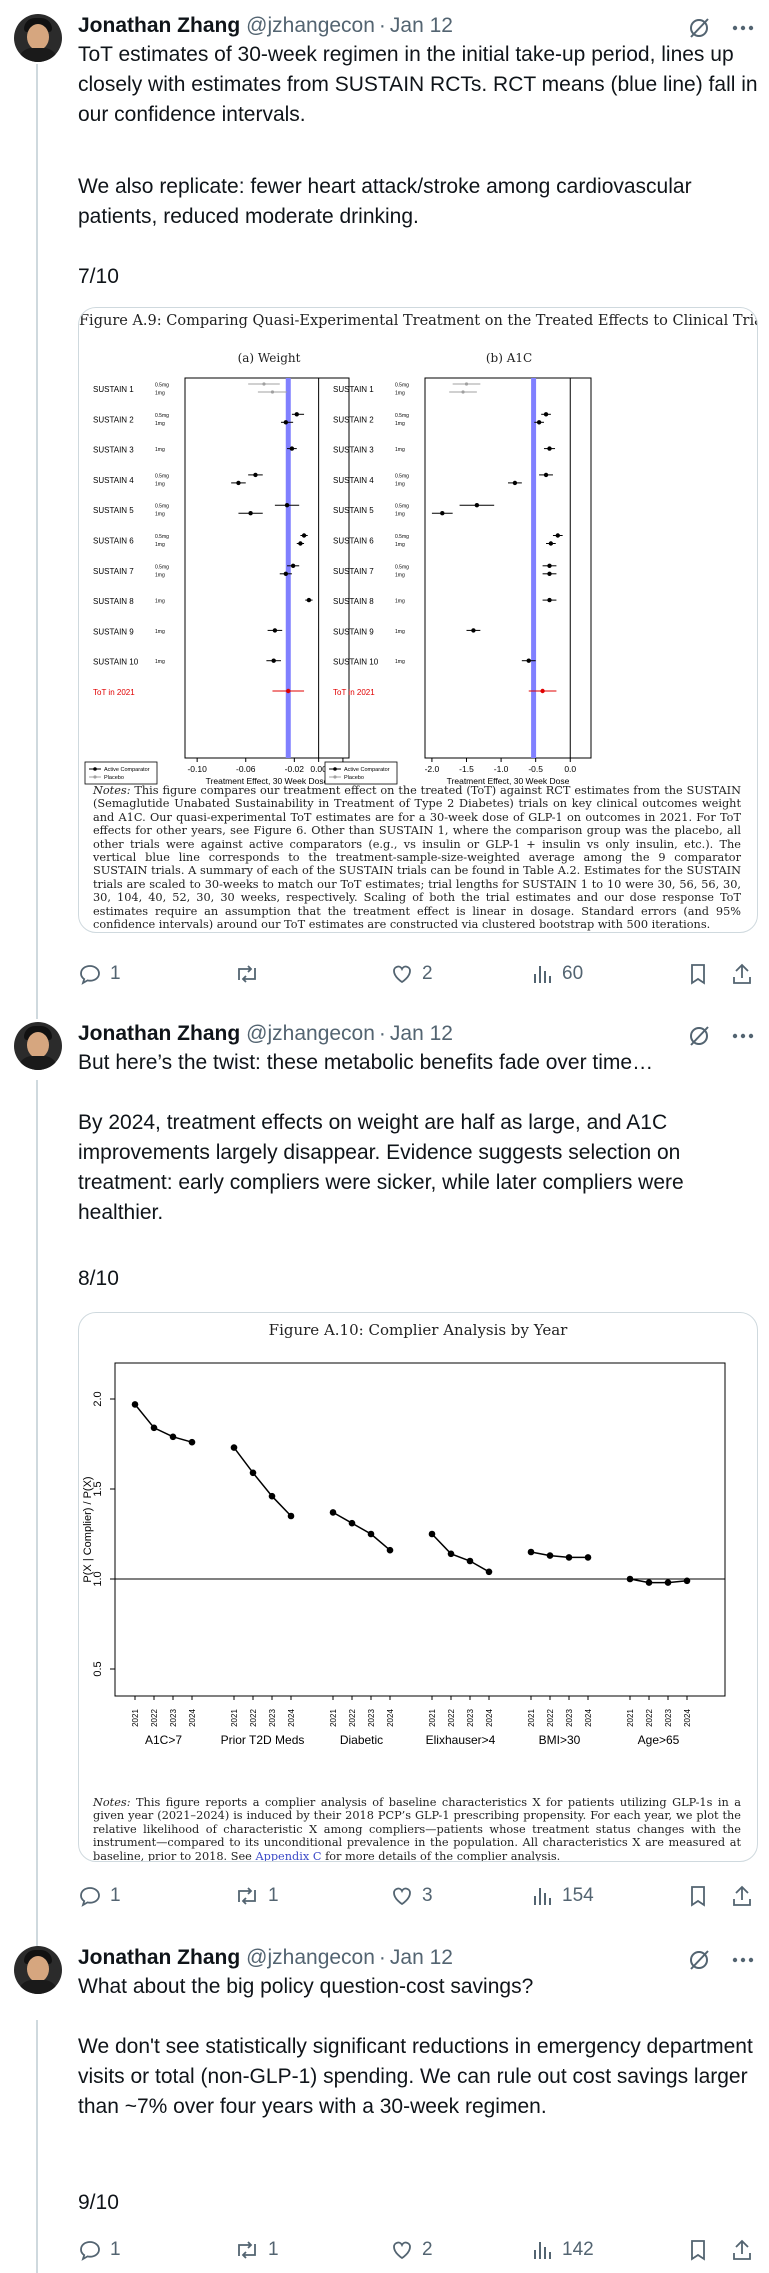  I want to click on row-label: SUSTAIN 1, so click(353, 389).